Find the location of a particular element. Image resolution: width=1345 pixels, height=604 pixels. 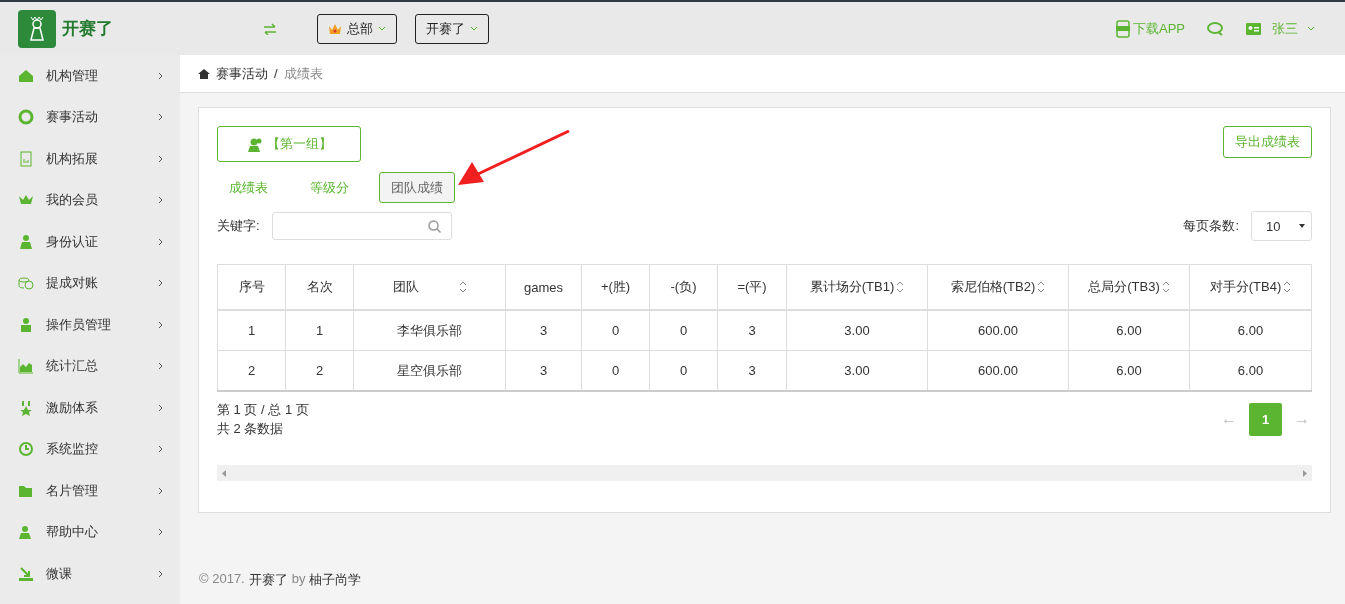

sidebar-item: 机构拓展 is located at coordinates (90, 159).